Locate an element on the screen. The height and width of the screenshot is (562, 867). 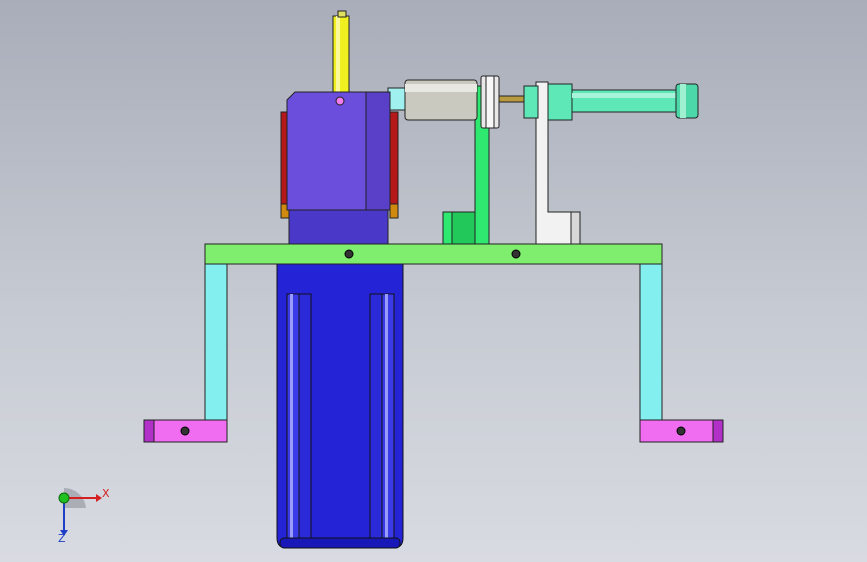
x-axis-label: X is located at coordinates (106, 493).